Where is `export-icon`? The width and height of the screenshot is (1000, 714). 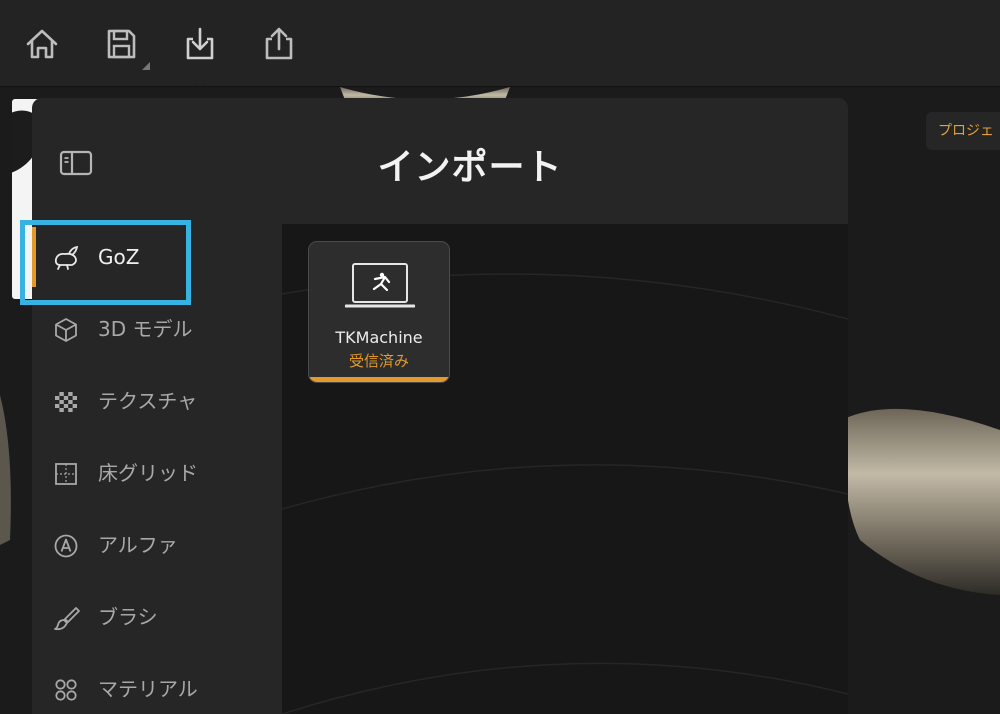
export-icon is located at coordinates (279, 43).